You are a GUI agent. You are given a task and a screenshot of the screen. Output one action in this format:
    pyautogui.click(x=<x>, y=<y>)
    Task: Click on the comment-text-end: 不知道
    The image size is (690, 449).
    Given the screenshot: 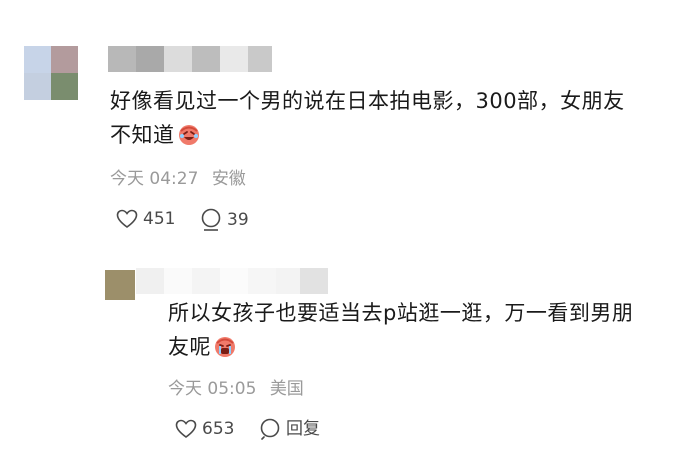 What is the action you would take?
    pyautogui.click(x=142, y=135)
    